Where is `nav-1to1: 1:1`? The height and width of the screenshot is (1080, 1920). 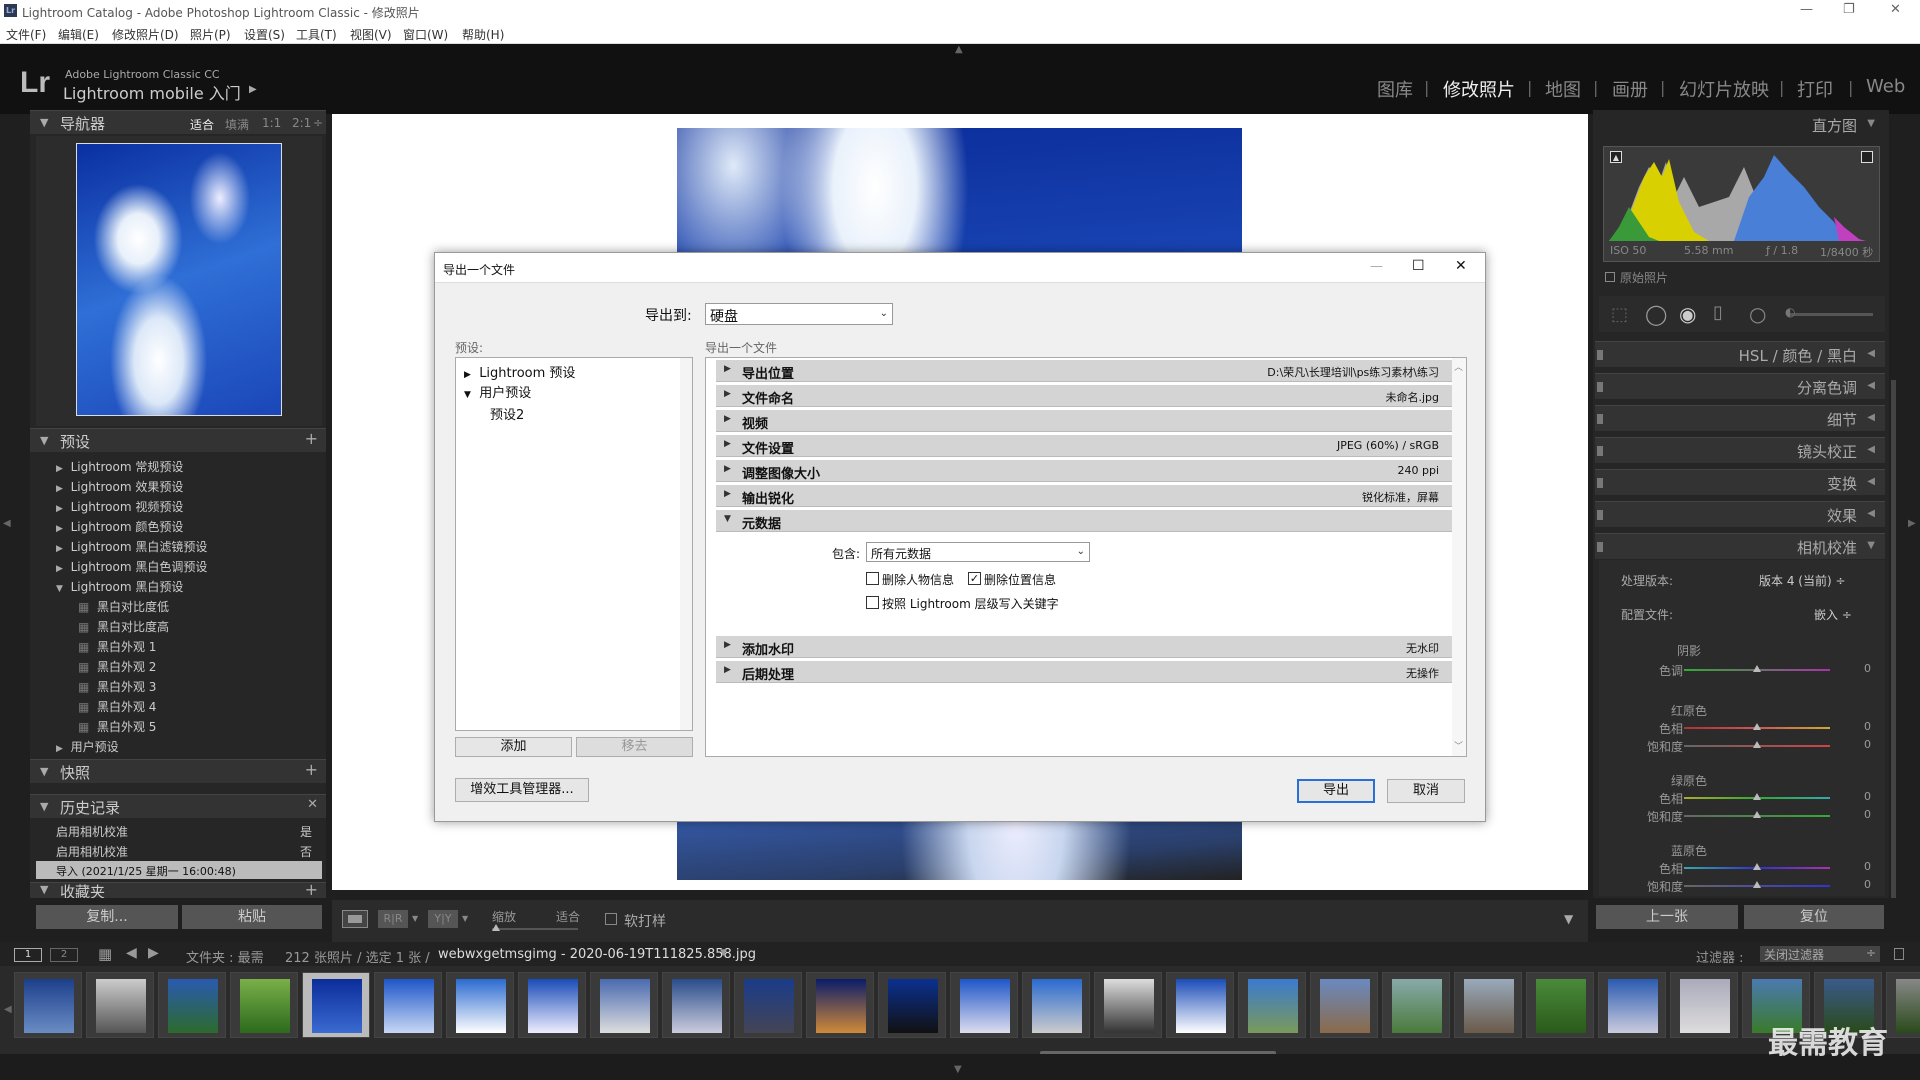 nav-1to1: 1:1 is located at coordinates (271, 123).